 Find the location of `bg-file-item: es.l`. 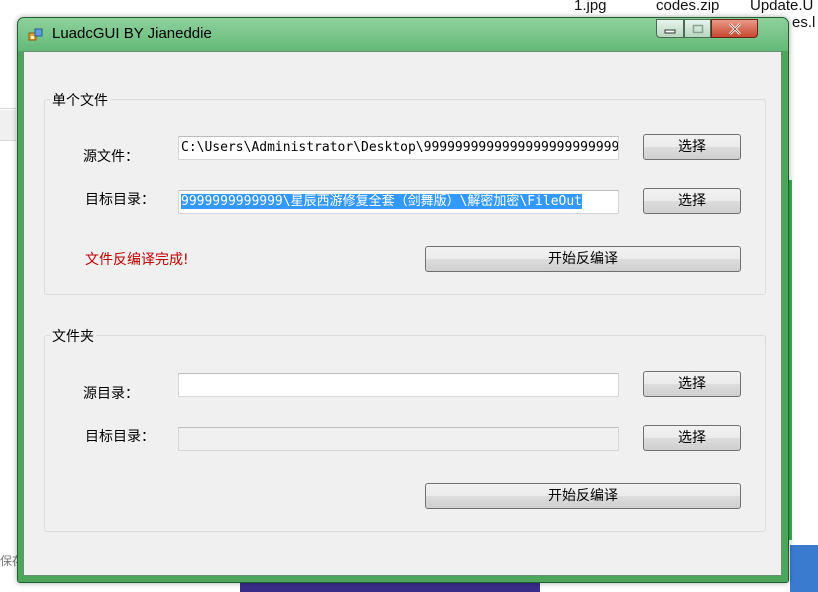

bg-file-item: es.l is located at coordinates (804, 22).